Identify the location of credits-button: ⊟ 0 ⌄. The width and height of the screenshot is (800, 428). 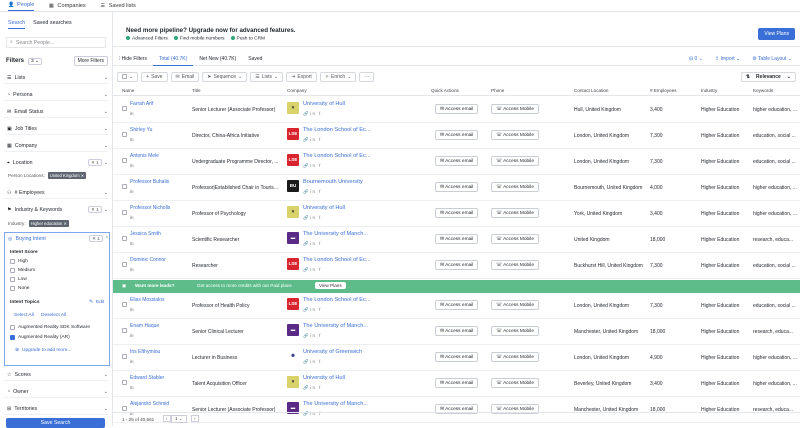
(696, 59).